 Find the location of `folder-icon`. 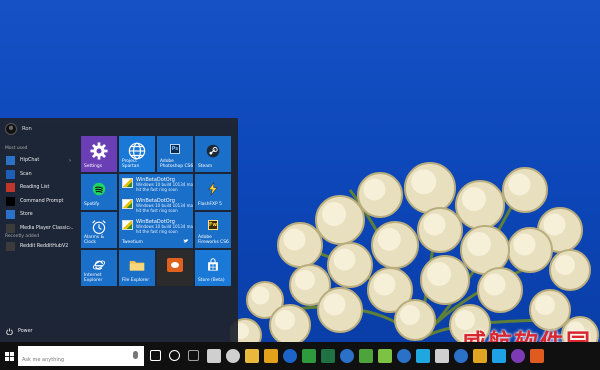

folder-icon is located at coordinates (137, 266).